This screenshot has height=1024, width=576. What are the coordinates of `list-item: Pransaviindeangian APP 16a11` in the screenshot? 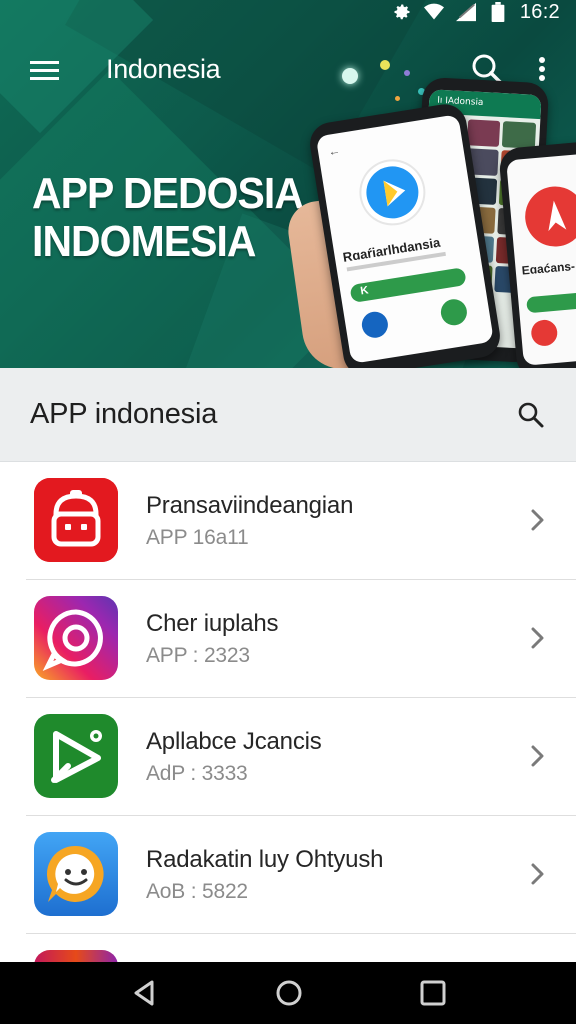 It's located at (288, 521).